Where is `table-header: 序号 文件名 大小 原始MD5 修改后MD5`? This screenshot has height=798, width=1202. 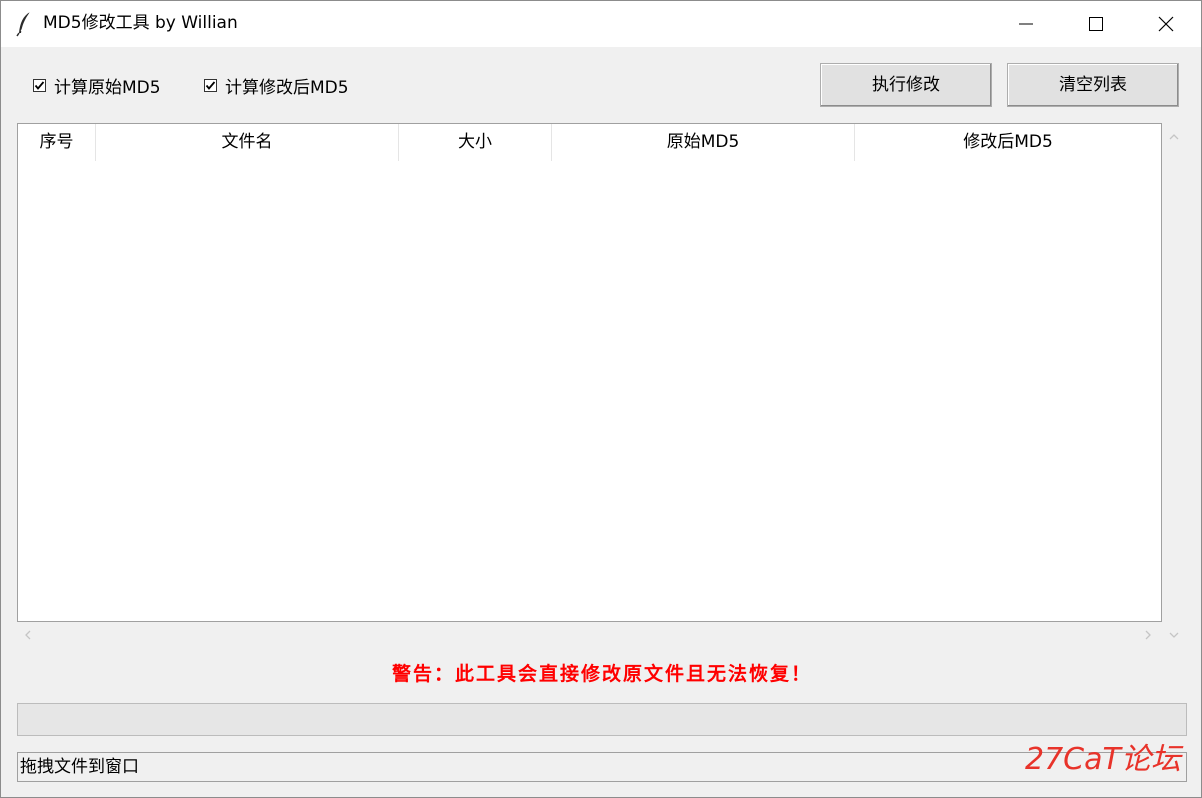
table-header: 序号 文件名 大小 原始MD5 修改后MD5 is located at coordinates (589, 142).